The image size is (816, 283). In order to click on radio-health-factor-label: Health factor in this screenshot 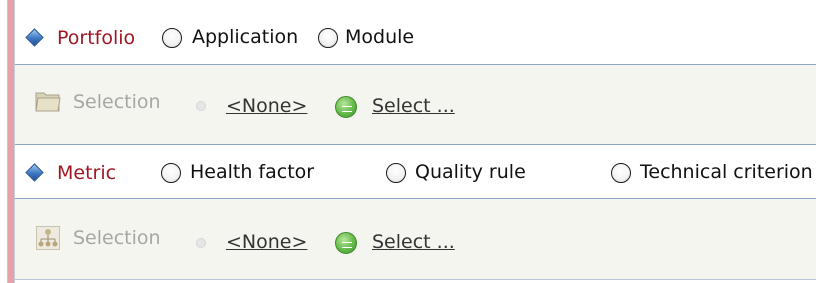, I will do `click(252, 172)`.